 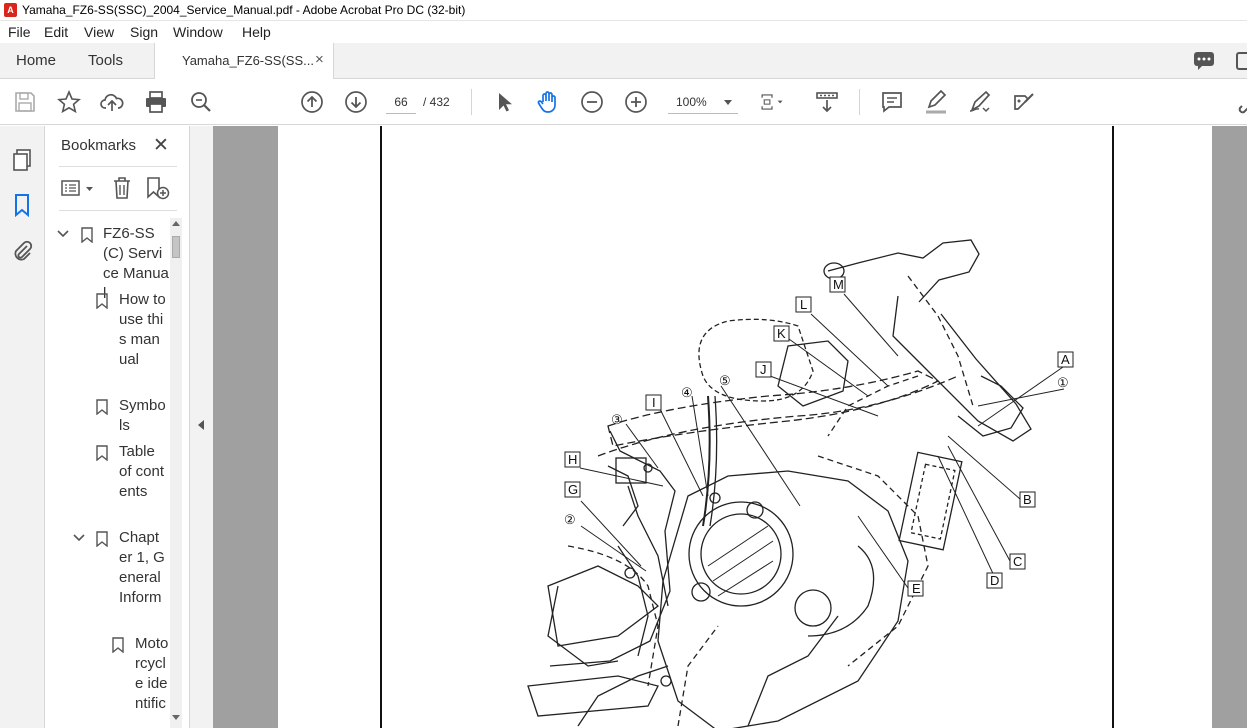 What do you see at coordinates (703, 102) in the screenshot?
I see `zoom-select: 100%` at bounding box center [703, 102].